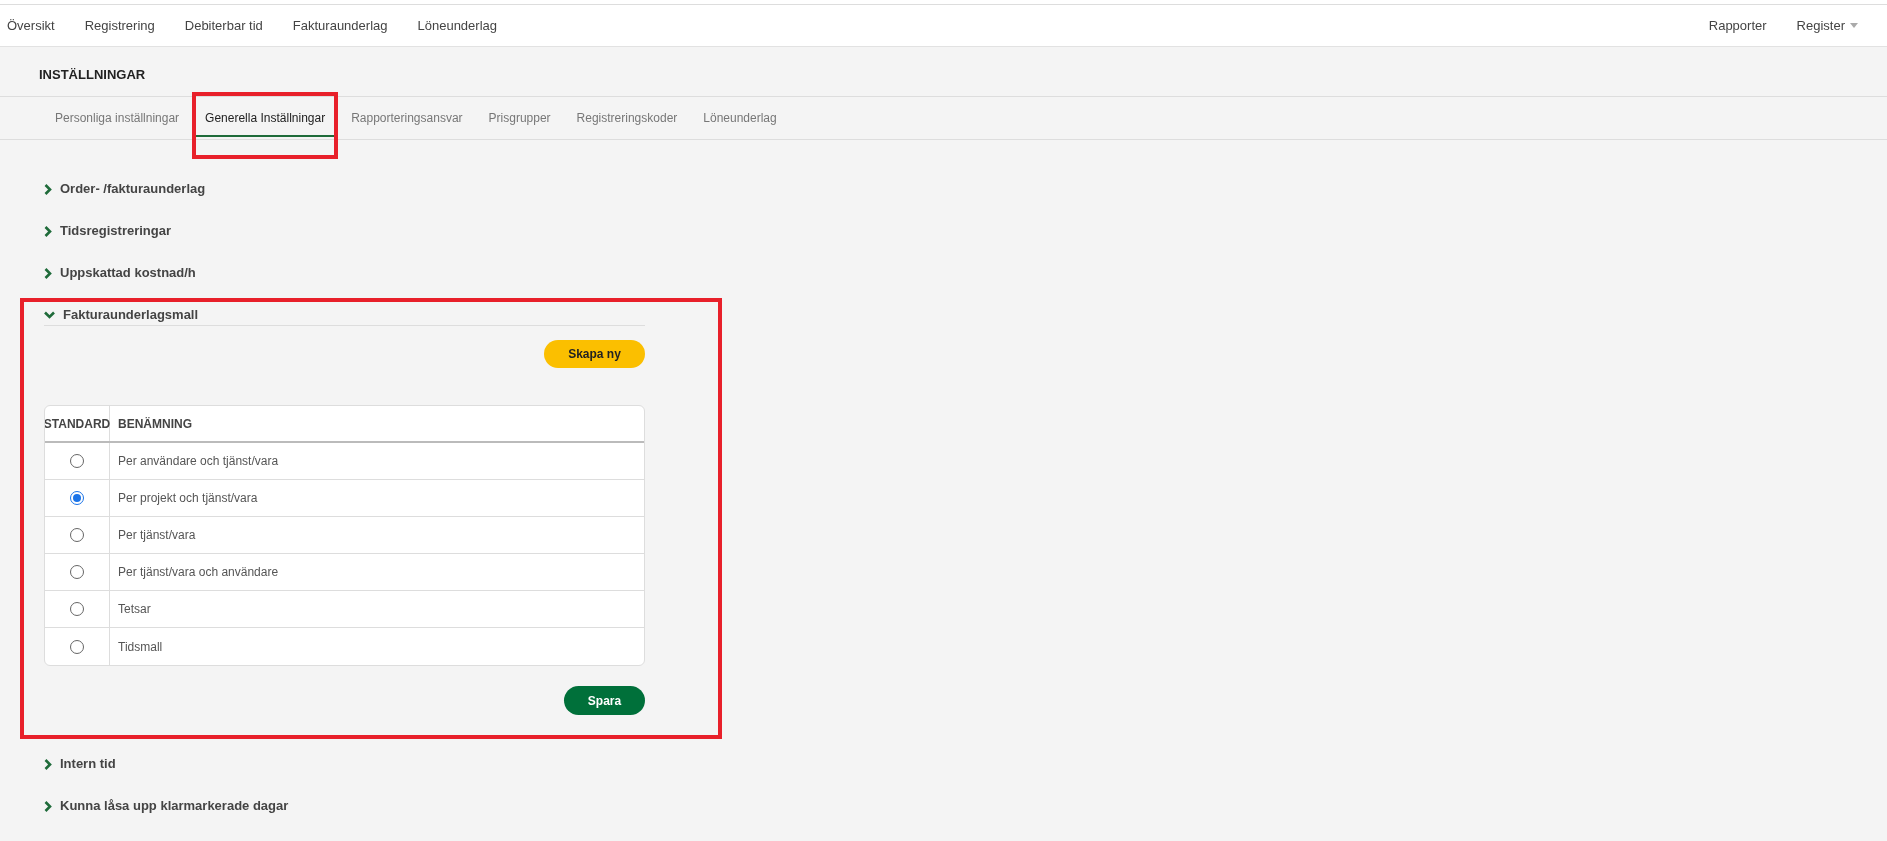 The image size is (1887, 841). What do you see at coordinates (125, 189) in the screenshot?
I see `section-header: Order- /fakturaunderlag` at bounding box center [125, 189].